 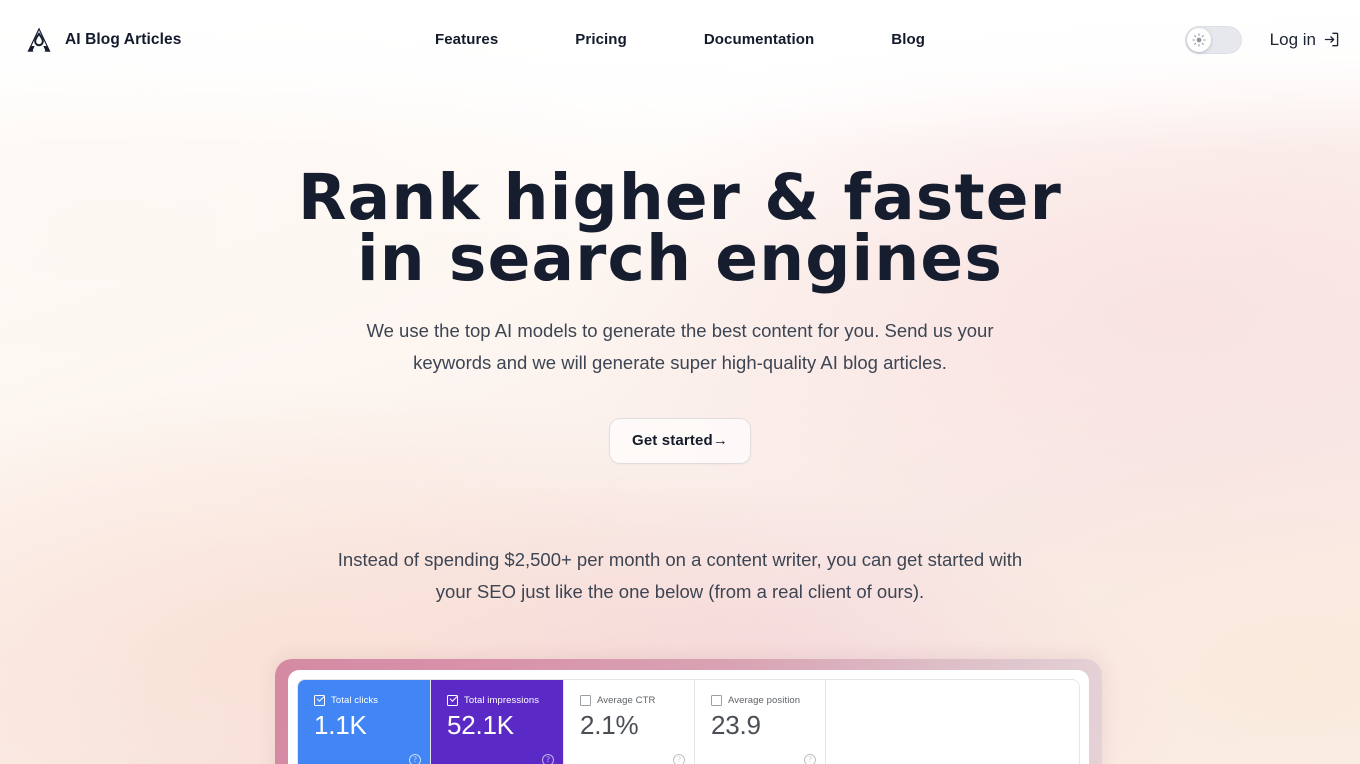 What do you see at coordinates (952, 722) in the screenshot?
I see `metric-row-spacer` at bounding box center [952, 722].